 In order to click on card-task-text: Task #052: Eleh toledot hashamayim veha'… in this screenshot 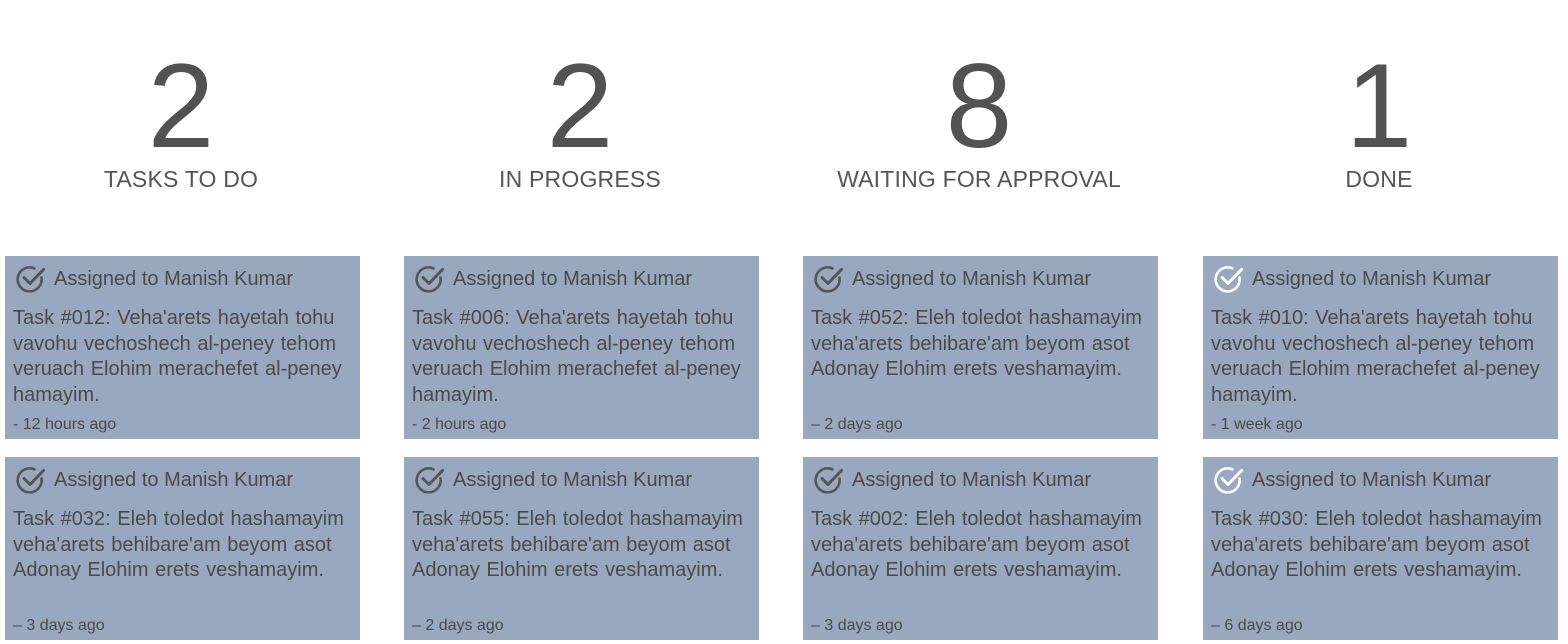, I will do `click(976, 343)`.